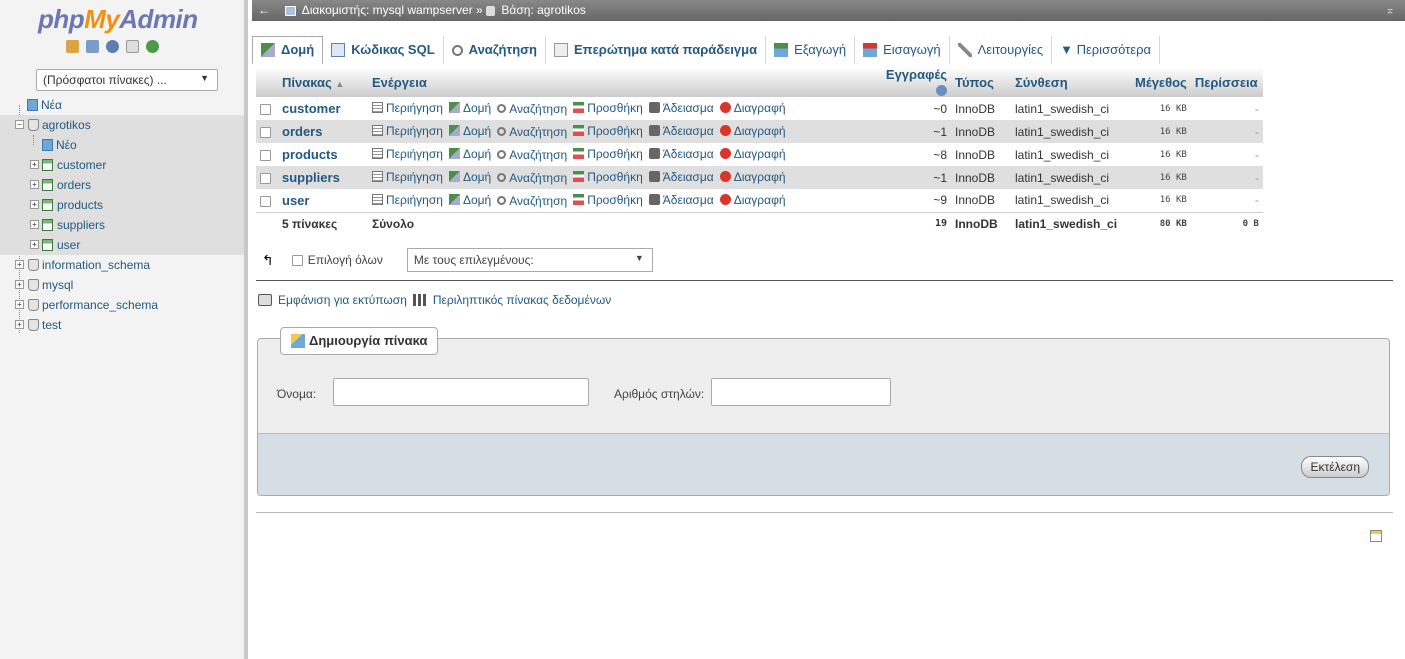 The image size is (1405, 659). Describe the element at coordinates (295, 200) in the screenshot. I see `table-name-link: user` at that location.